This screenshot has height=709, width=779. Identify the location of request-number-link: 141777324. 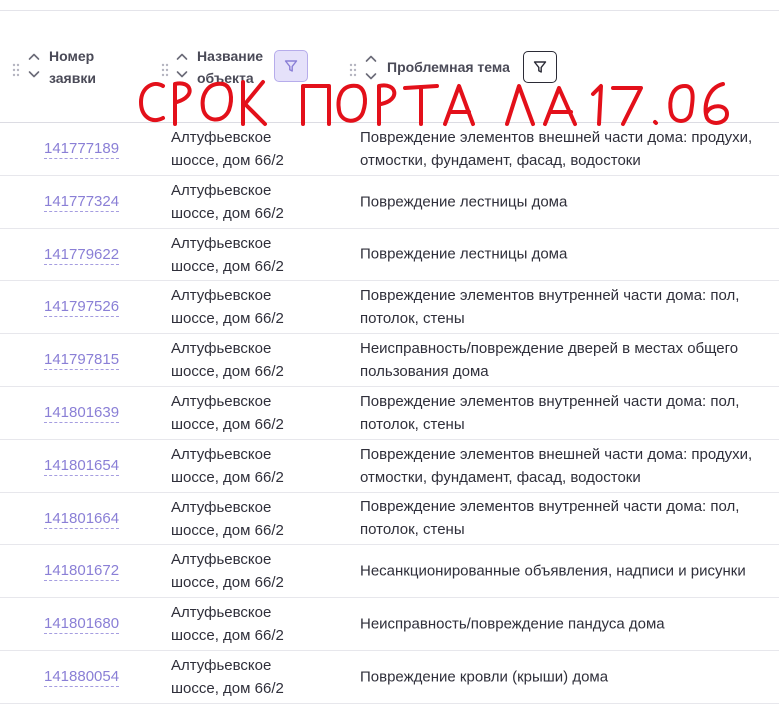
(82, 202).